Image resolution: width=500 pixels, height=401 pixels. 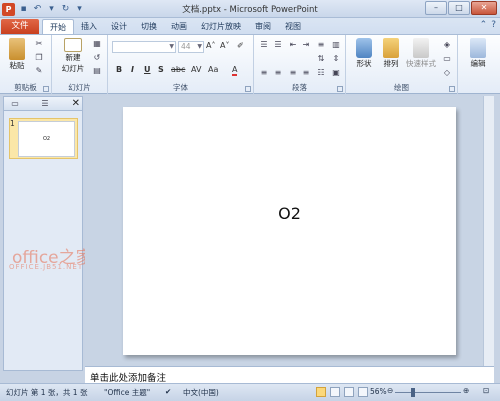 What do you see at coordinates (119, 26) in the screenshot?
I see `tab-design: 设计` at bounding box center [119, 26].